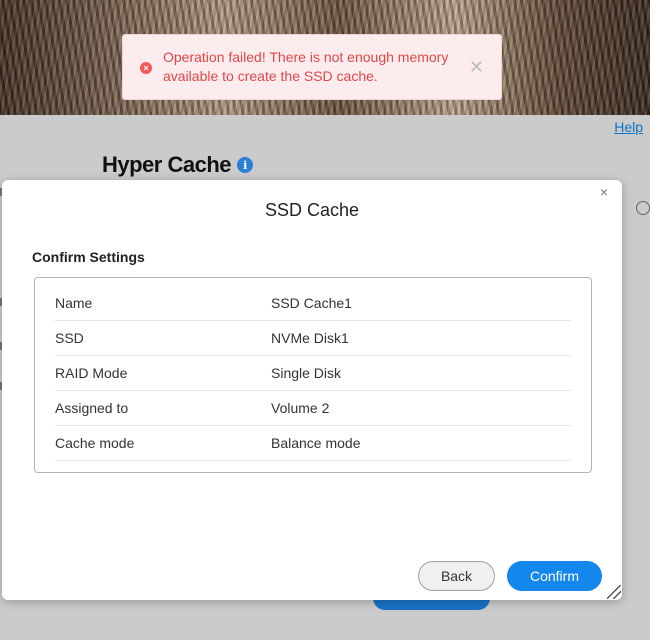 The image size is (650, 640). I want to click on info-icon: i, so click(245, 165).